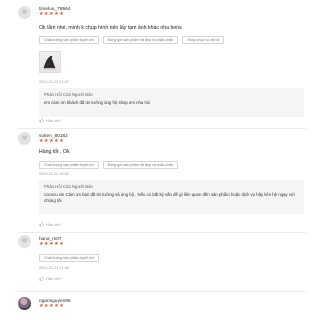 Image resolution: width=320 pixels, height=320 pixels. What do you see at coordinates (54, 174) in the screenshot?
I see `review-timestamp: 2020-11-12 19:56` at bounding box center [54, 174].